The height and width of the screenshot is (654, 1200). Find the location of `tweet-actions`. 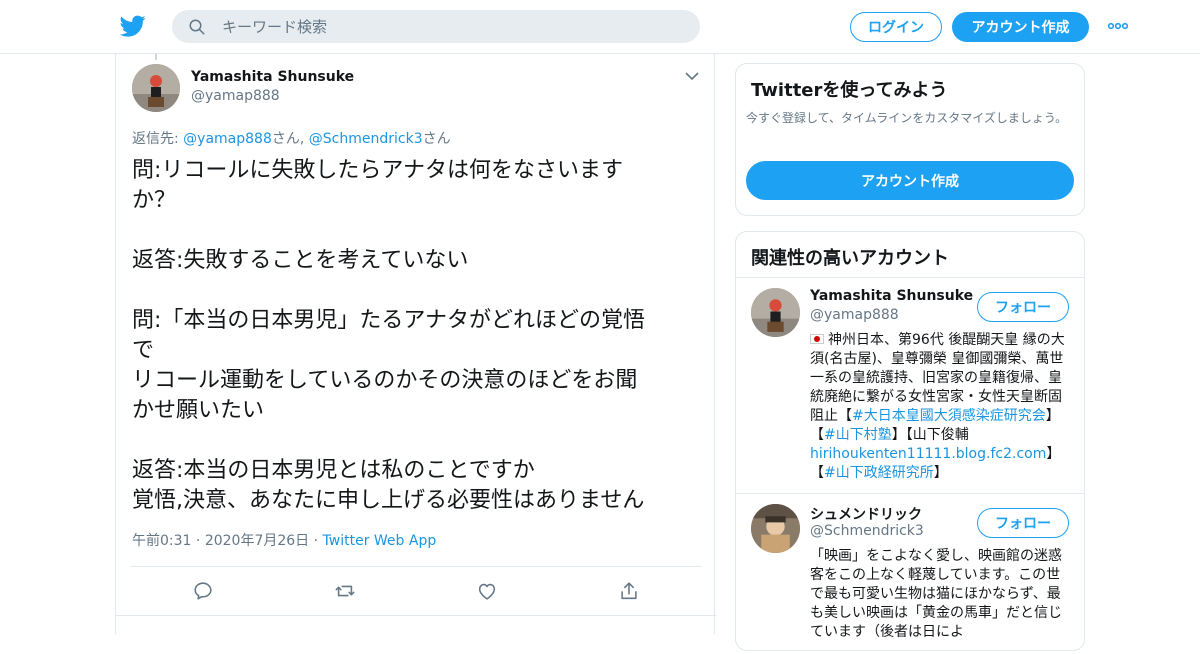

tweet-actions is located at coordinates (416, 592).